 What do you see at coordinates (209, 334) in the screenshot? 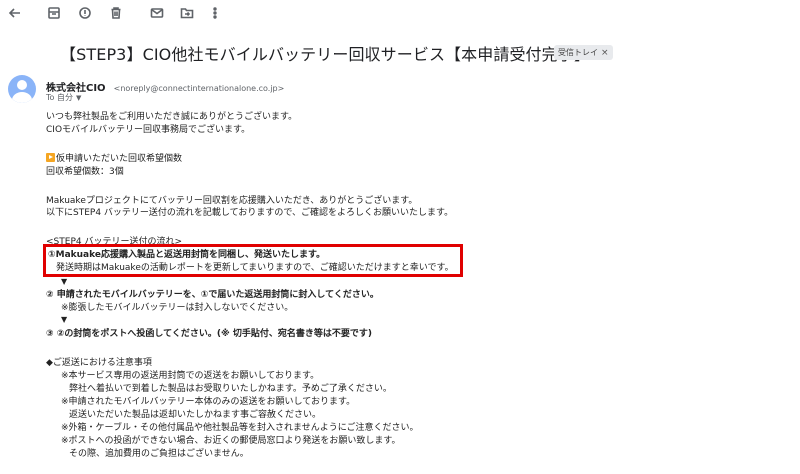
I see `step-3: ③ ②の封筒をポストへ投函してください。(※ 切手貼付、宛名書き等は不要です)` at bounding box center [209, 334].